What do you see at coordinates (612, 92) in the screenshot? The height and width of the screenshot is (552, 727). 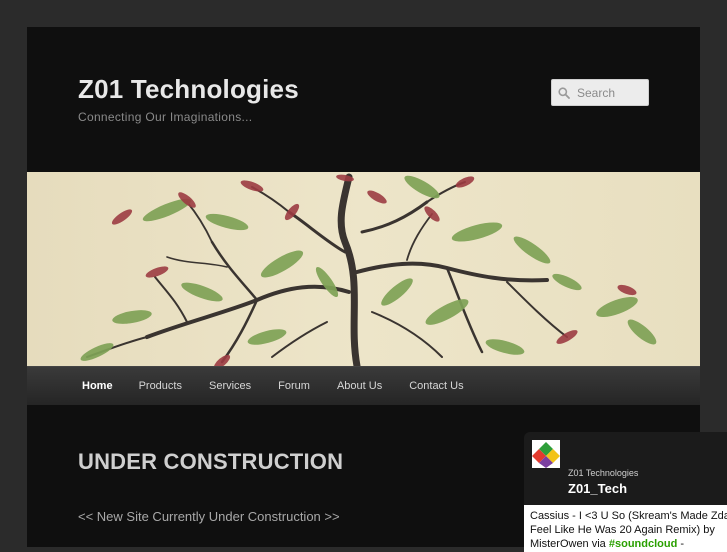 I see `search-input` at bounding box center [612, 92].